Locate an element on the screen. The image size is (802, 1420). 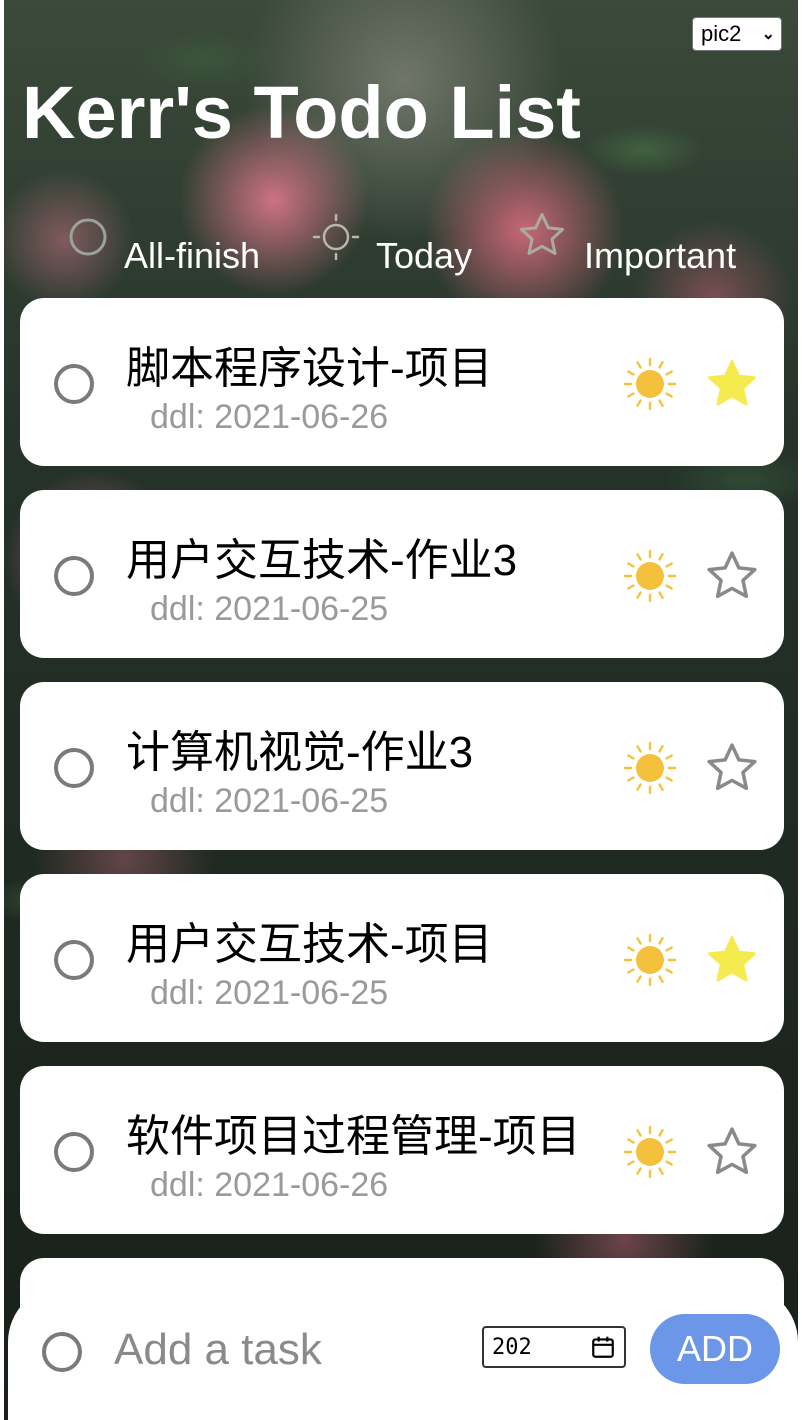
add-task-circle is located at coordinates (62, 1352).